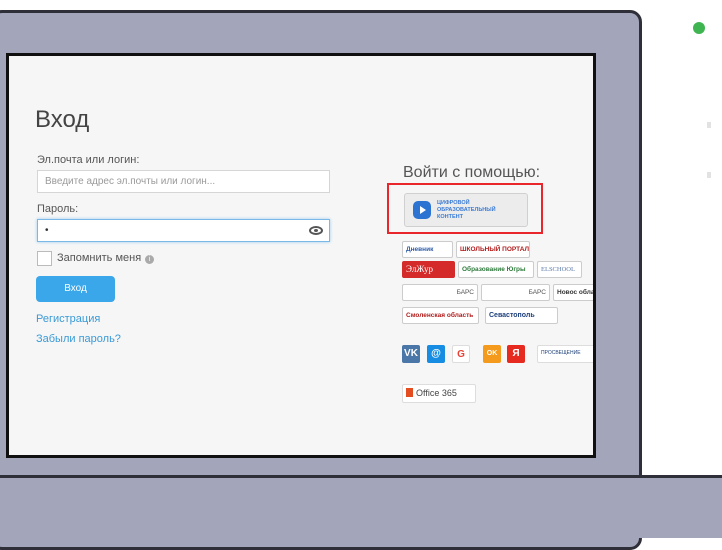 This screenshot has height=550, width=722. I want to click on info-icon: i, so click(150, 259).